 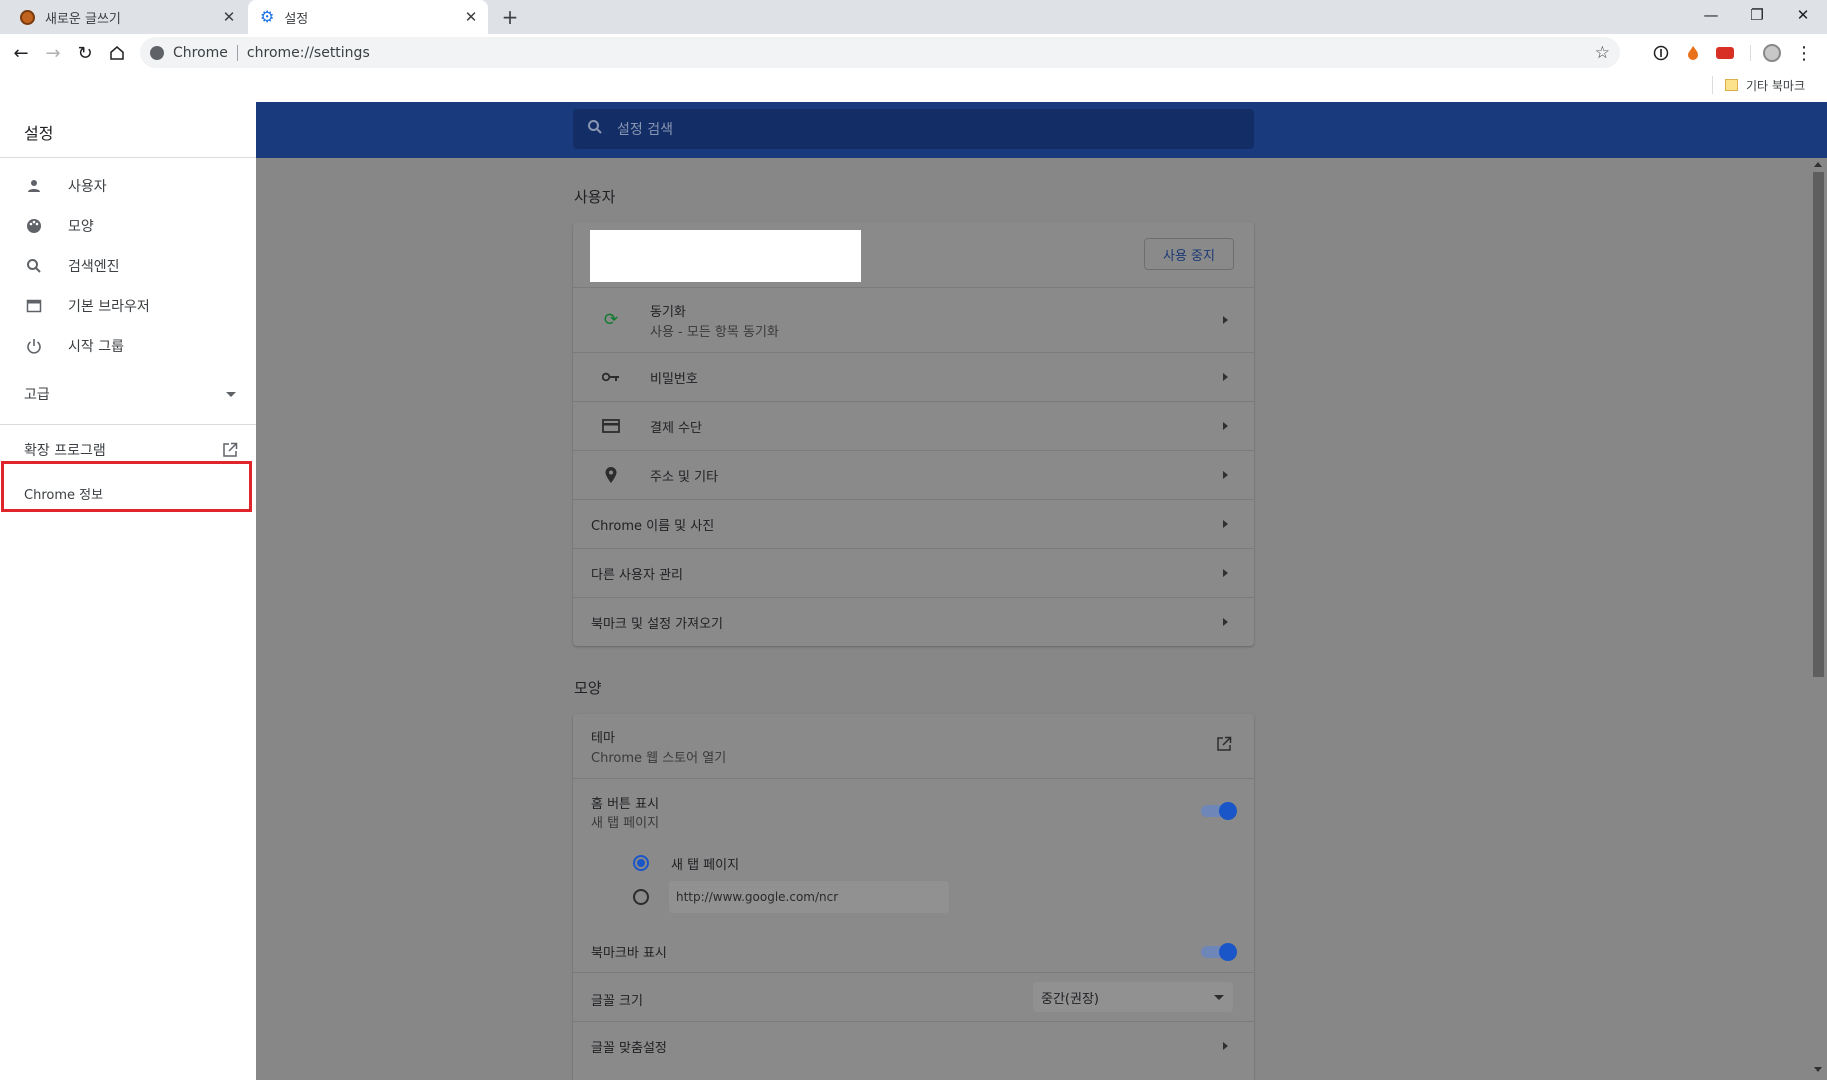 What do you see at coordinates (21, 53) in the screenshot?
I see `back-icon: ←` at bounding box center [21, 53].